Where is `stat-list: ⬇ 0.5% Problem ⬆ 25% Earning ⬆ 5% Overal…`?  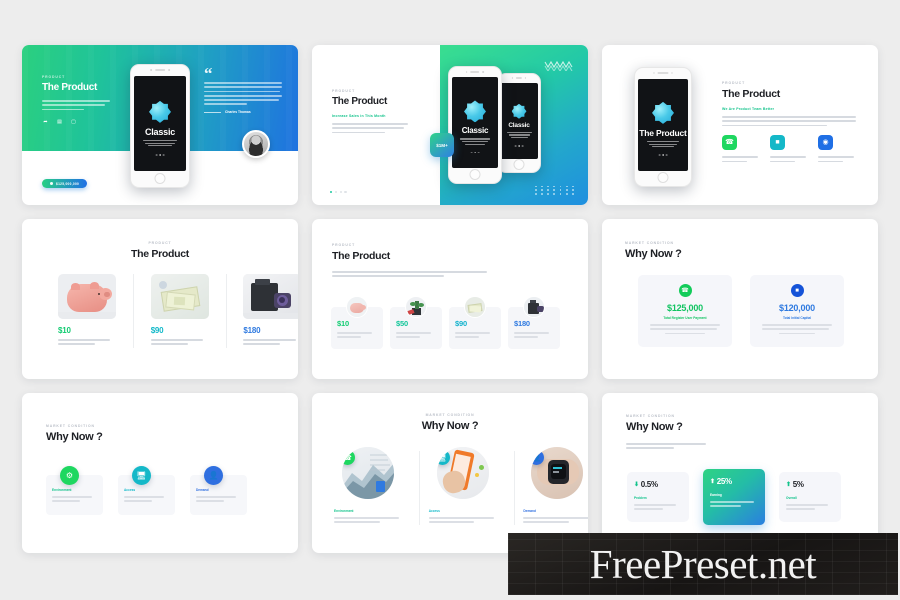 stat-list: ⬇ 0.5% Problem ⬆ 25% Earning ⬆ 5% Overal… is located at coordinates (734, 497).